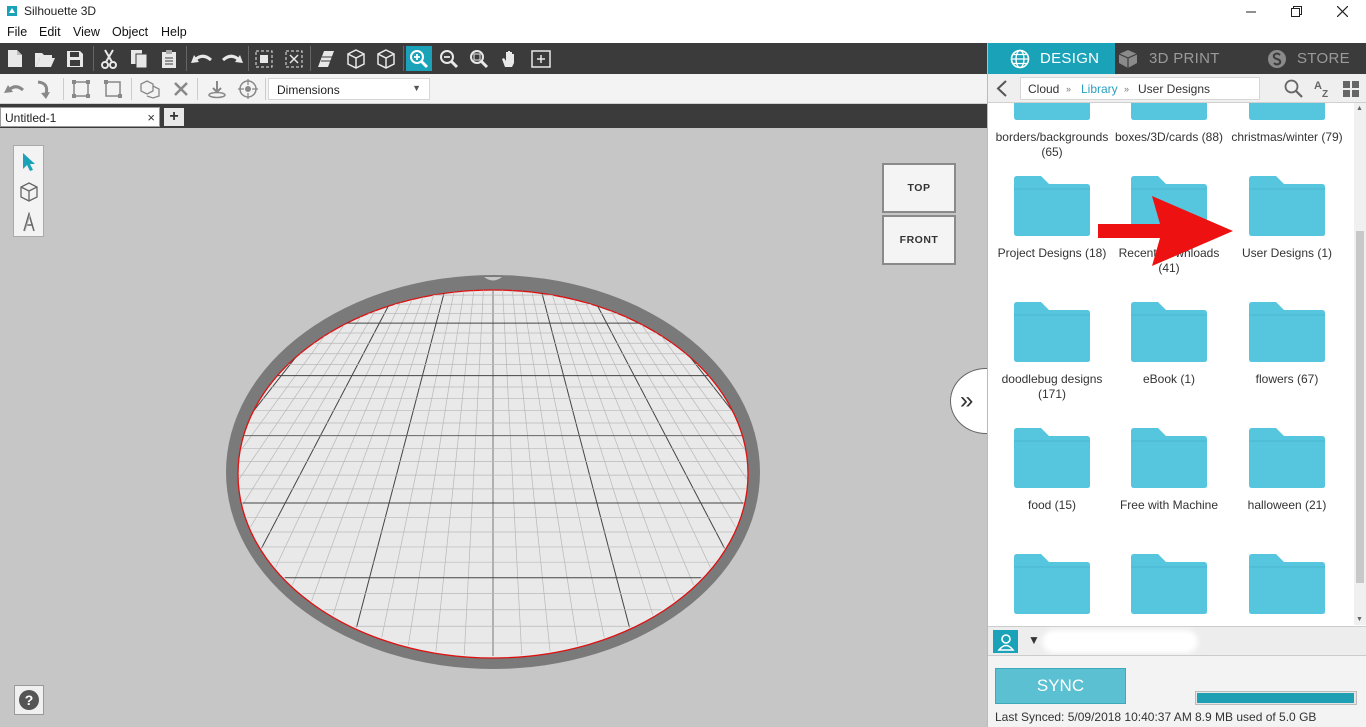 Image resolution: width=1366 pixels, height=727 pixels. I want to click on drop-to-plate-button, so click(217, 89).